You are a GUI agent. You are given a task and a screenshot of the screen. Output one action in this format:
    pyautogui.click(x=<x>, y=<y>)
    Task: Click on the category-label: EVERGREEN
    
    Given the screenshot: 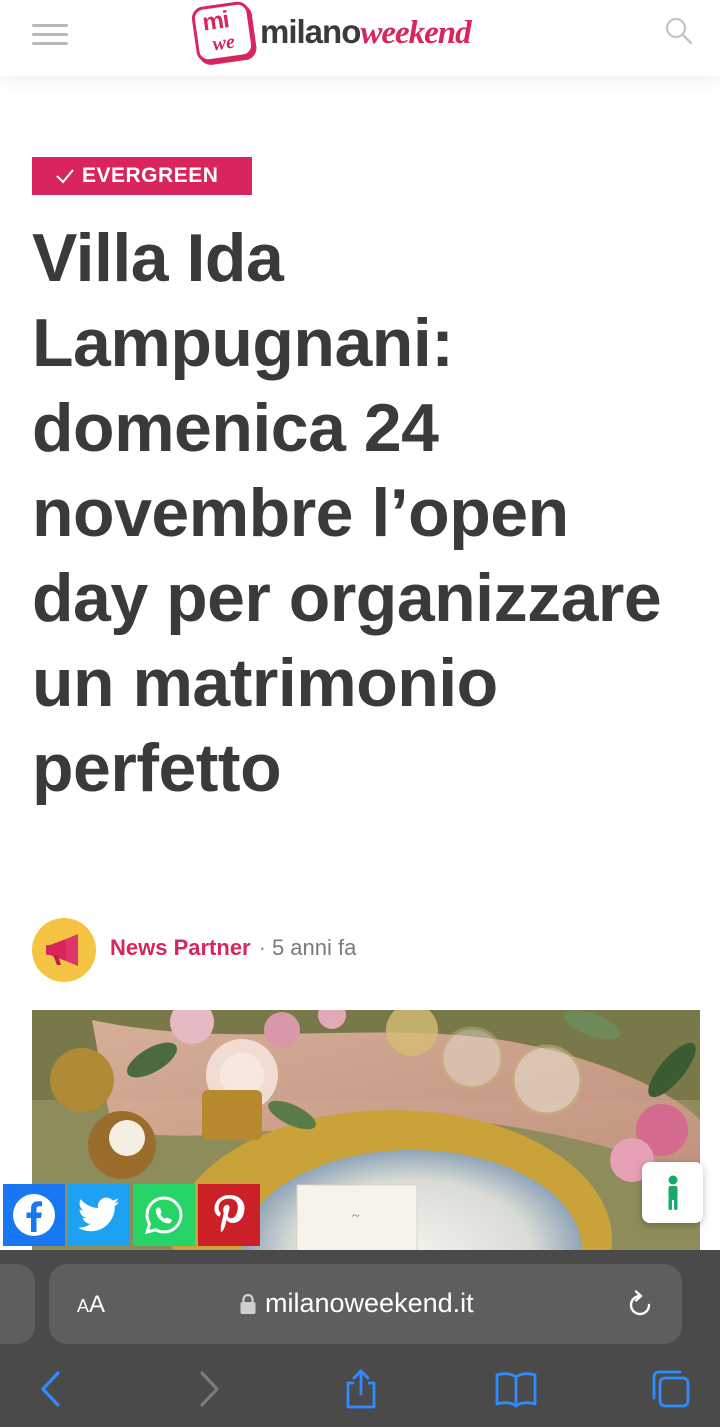 What is the action you would take?
    pyautogui.click(x=150, y=175)
    